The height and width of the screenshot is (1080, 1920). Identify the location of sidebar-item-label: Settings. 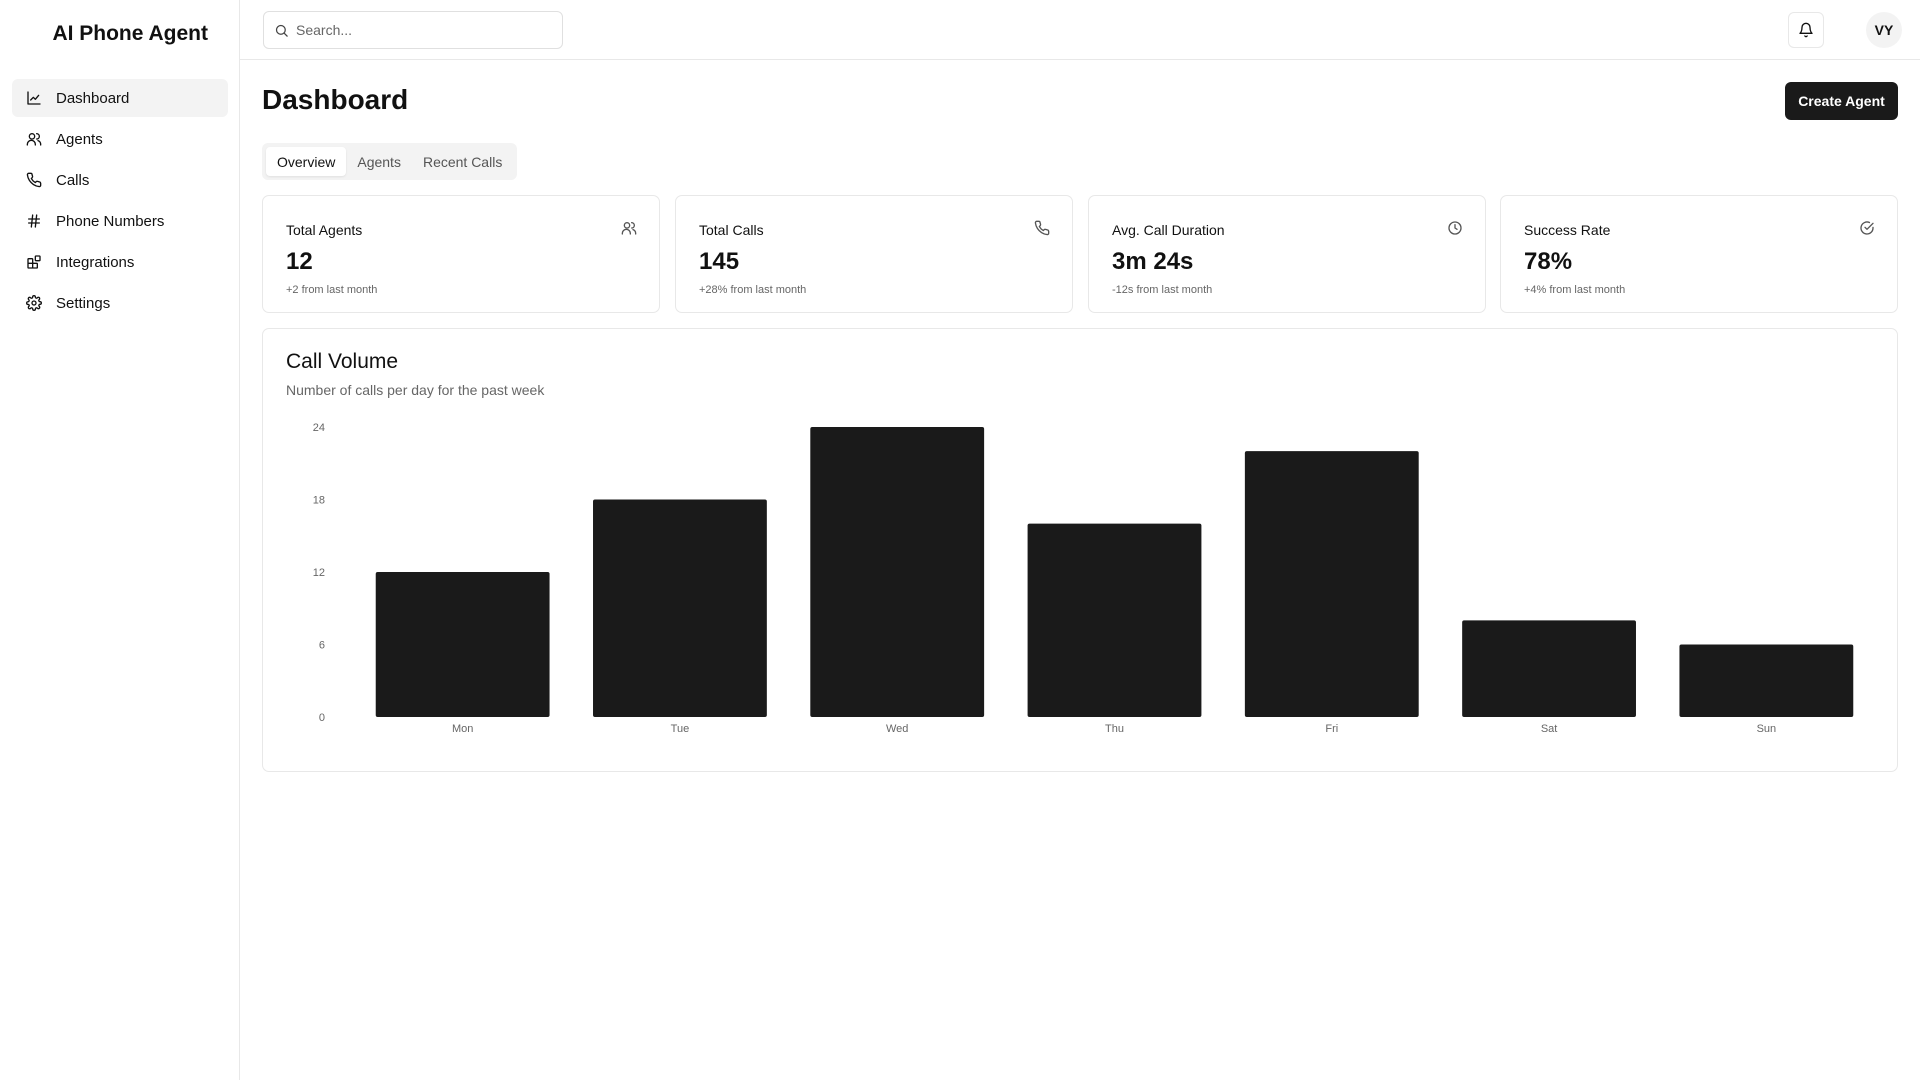
(83, 303).